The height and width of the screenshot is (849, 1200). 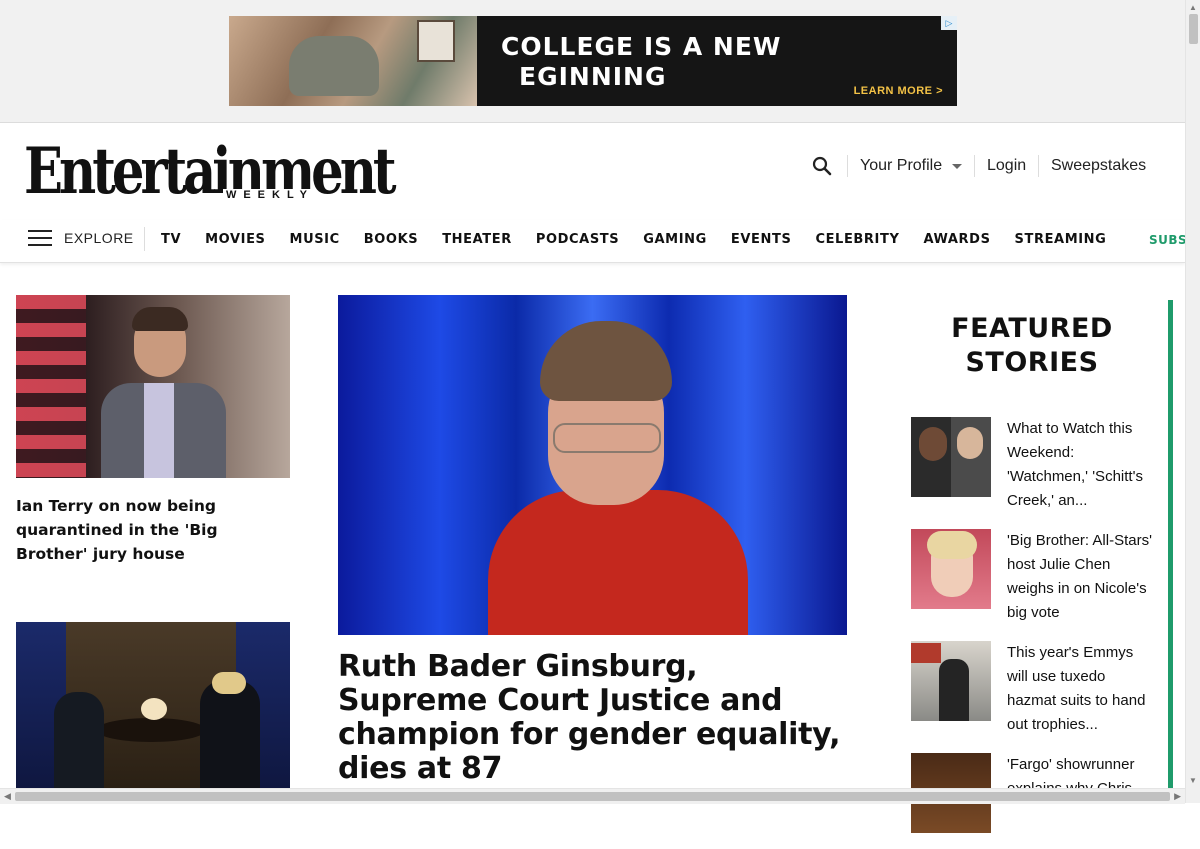 I want to click on profile-menu: Your Profile, so click(x=911, y=166).